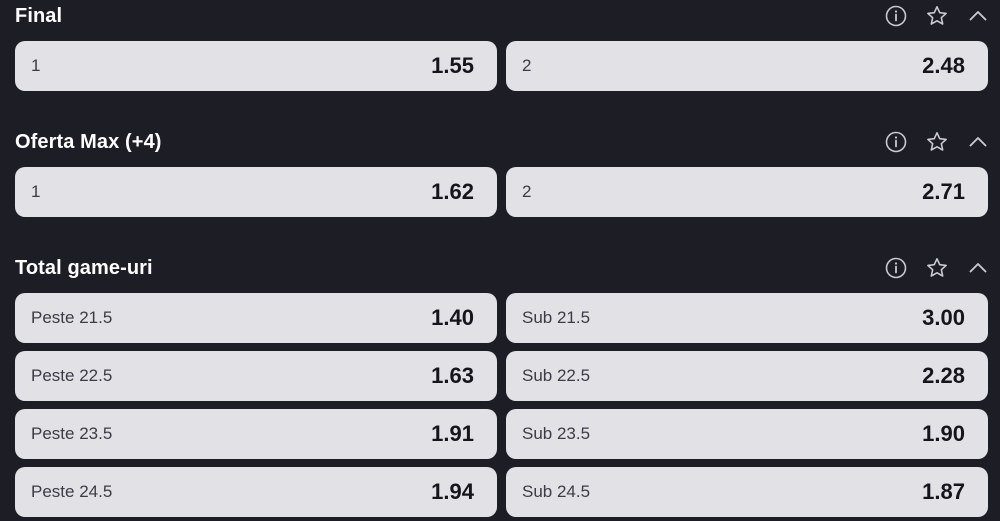  What do you see at coordinates (256, 318) in the screenshot?
I see `odd-button: Peste 21.5 1.40` at bounding box center [256, 318].